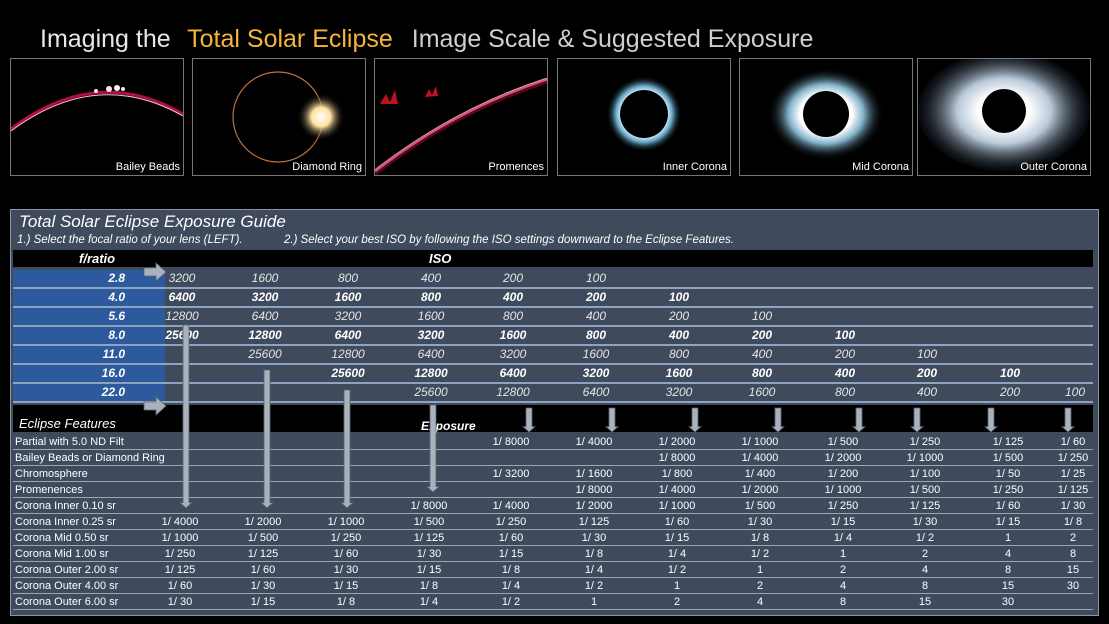  Describe the element at coordinates (288, 117) in the screenshot. I see `diamond-ring-image` at that location.